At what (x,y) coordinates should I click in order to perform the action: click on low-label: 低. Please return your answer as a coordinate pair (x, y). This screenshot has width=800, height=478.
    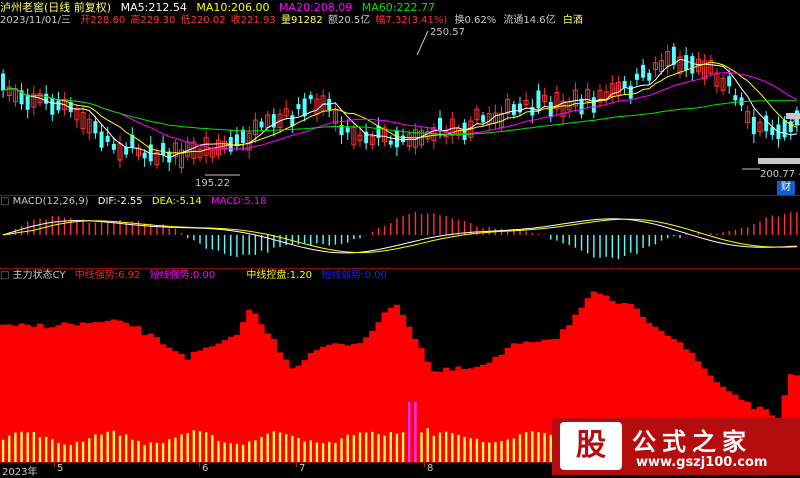
    Looking at the image, I should click on (185, 20).